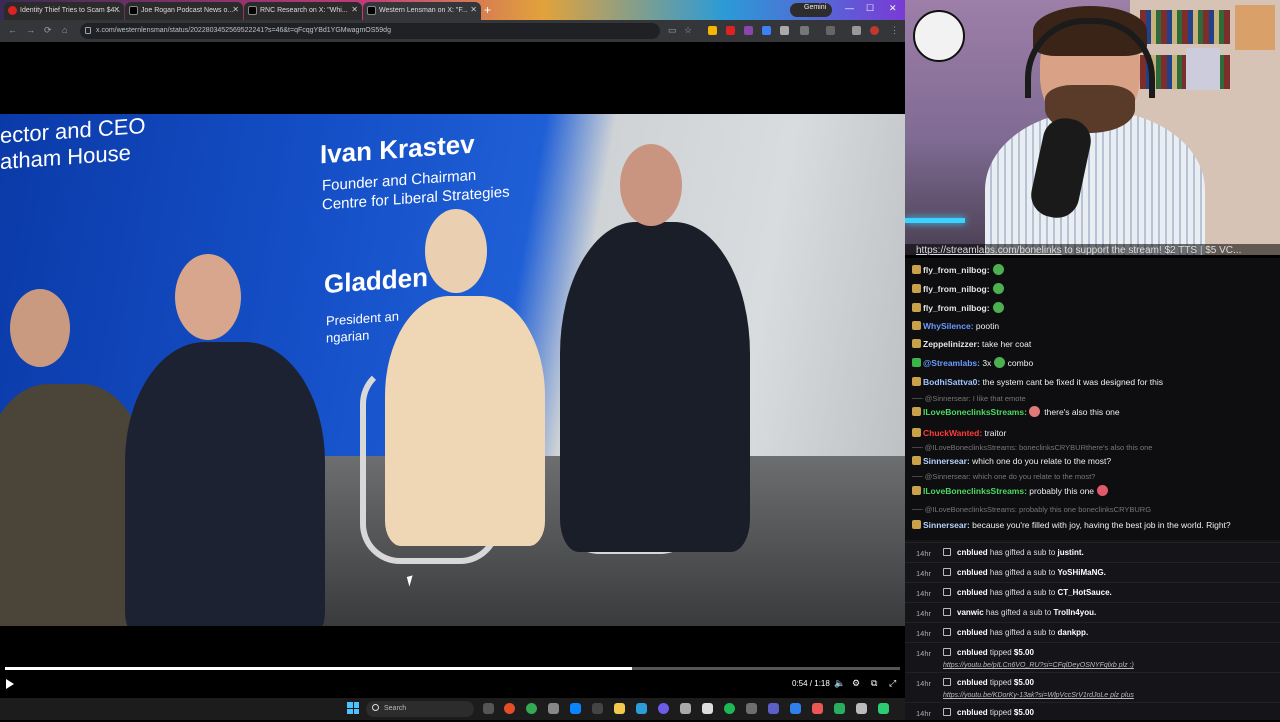 The height and width of the screenshot is (722, 1280). What do you see at coordinates (64, 11) in the screenshot?
I see `tab-1: Identity Thief Tries to Scam $4... ✕` at bounding box center [64, 11].